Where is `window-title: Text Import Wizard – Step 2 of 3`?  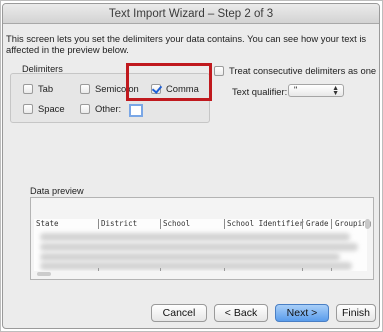
window-title: Text Import Wizard – Step 2 of 3 is located at coordinates (191, 14).